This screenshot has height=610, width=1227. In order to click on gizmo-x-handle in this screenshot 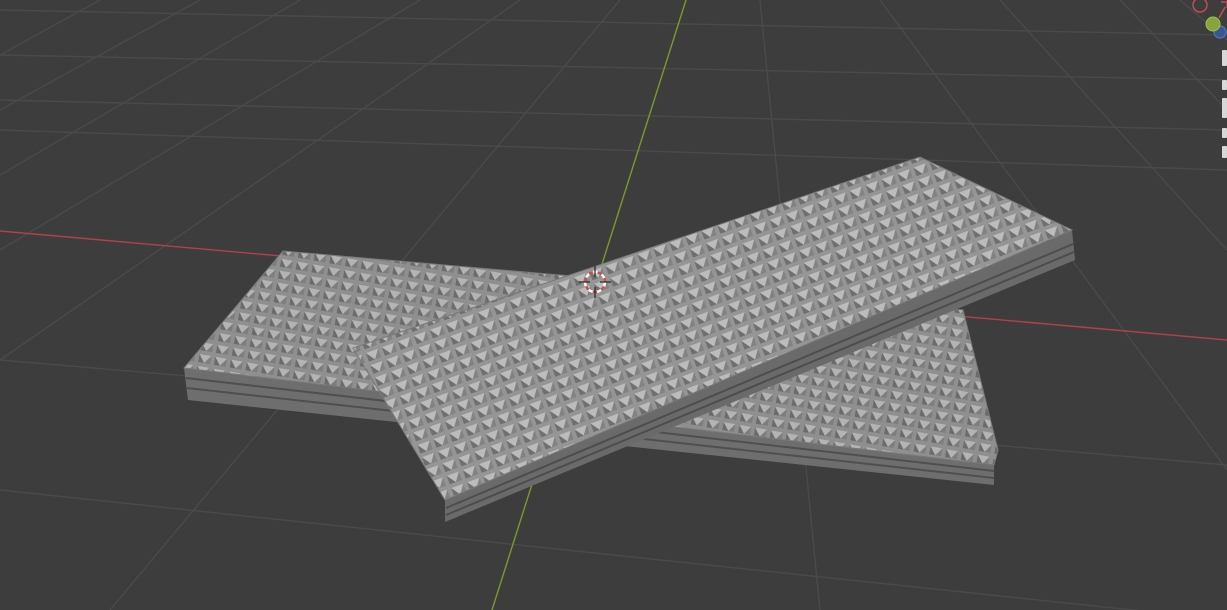, I will do `click(1200, 6)`.